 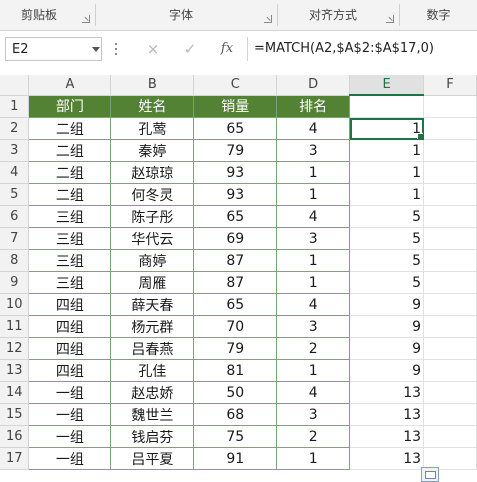 What do you see at coordinates (235, 106) in the screenshot?
I see `header-cell-sales: 销量` at bounding box center [235, 106].